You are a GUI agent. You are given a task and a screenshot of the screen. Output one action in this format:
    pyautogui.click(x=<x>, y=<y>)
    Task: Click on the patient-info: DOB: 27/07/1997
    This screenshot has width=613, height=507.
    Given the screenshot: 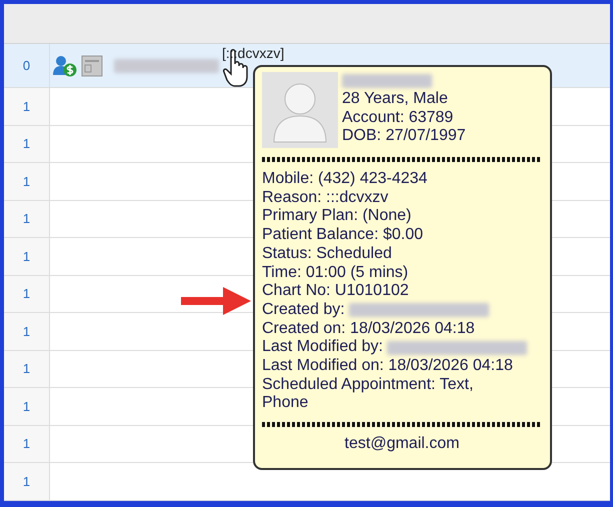 What is the action you would take?
    pyautogui.click(x=404, y=136)
    